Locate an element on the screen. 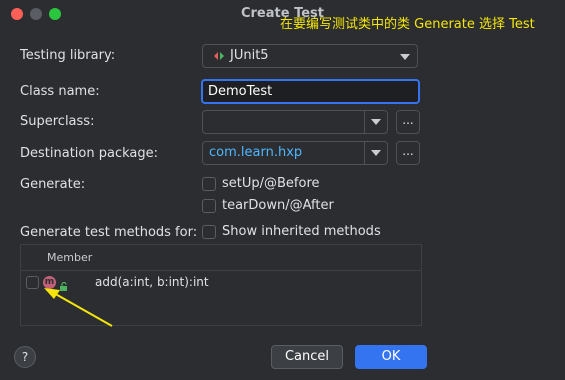 The width and height of the screenshot is (565, 380). annotation-arrow-icon is located at coordinates (78, 307).